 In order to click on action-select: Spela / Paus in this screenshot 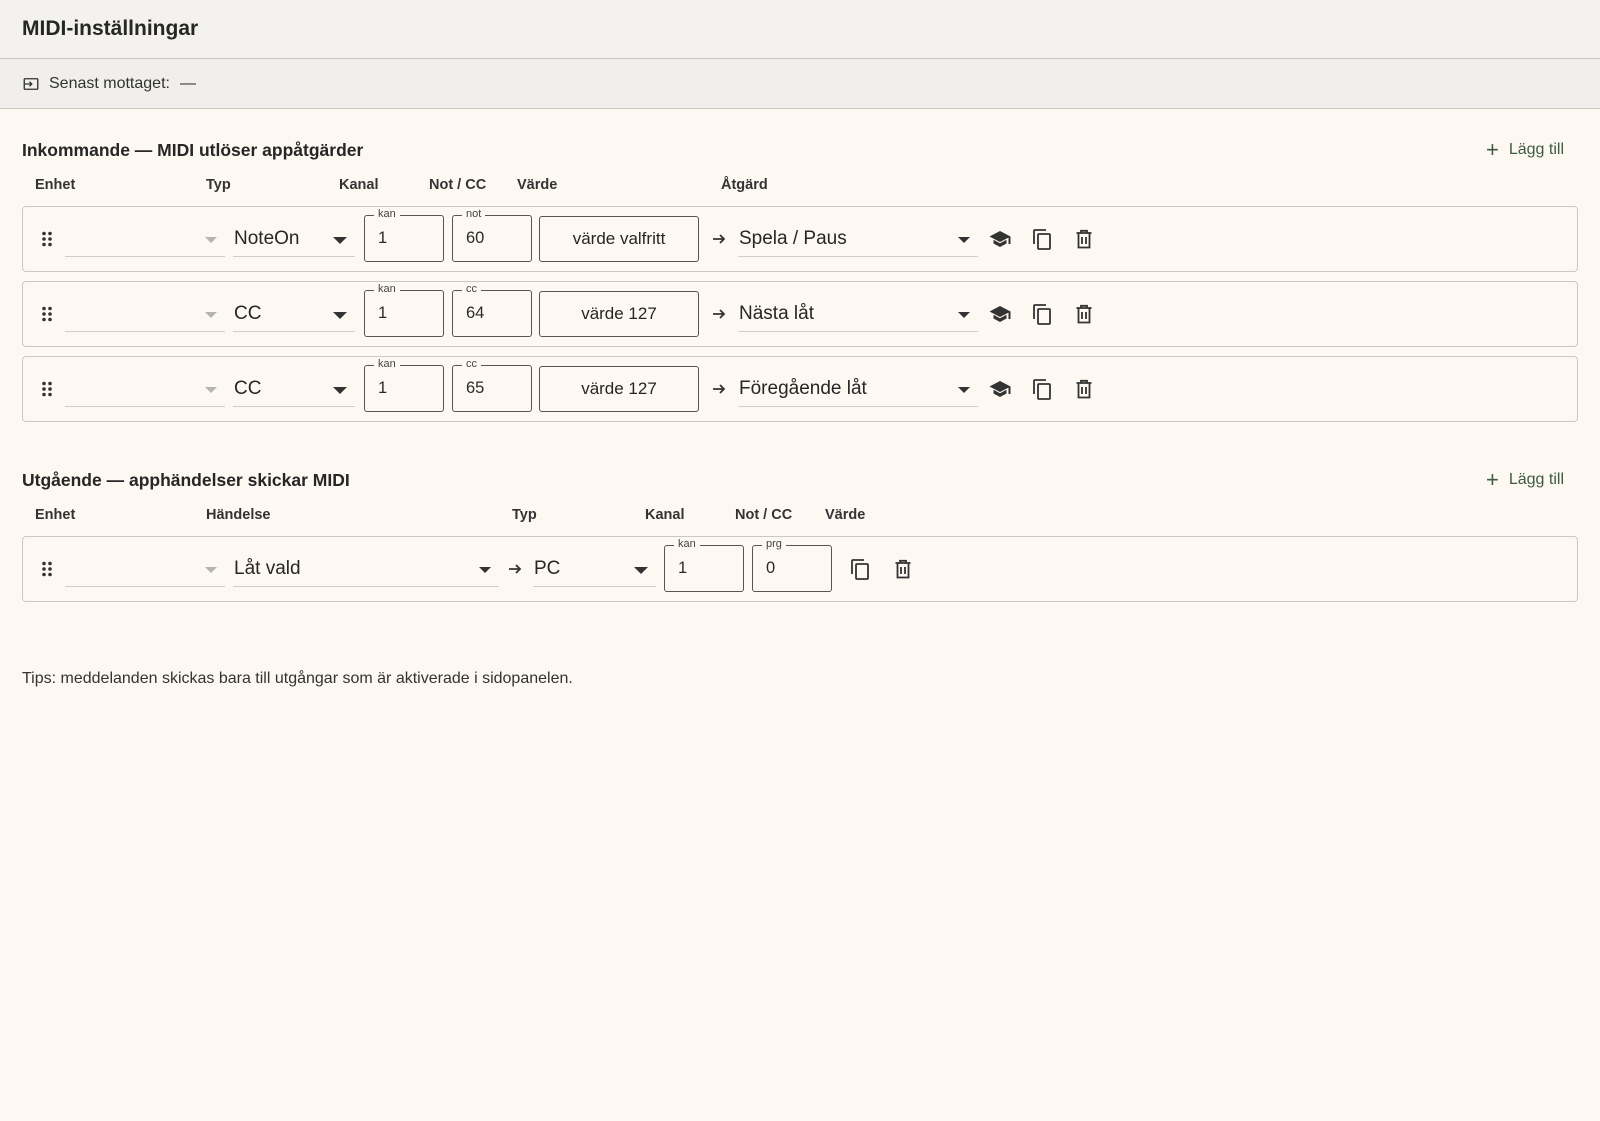, I will do `click(858, 239)`.